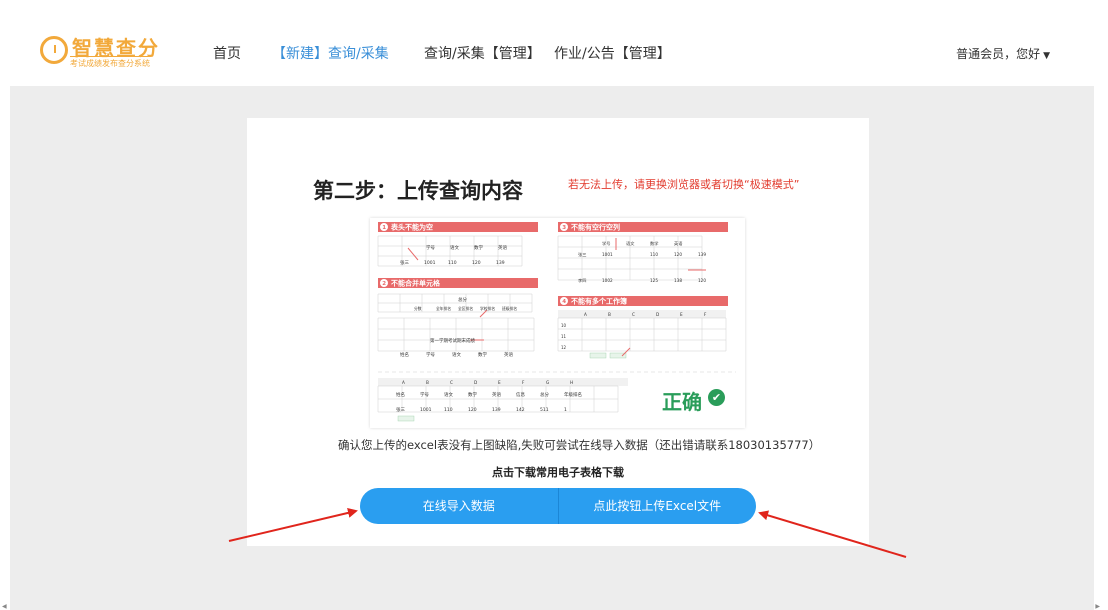 This screenshot has height=610, width=1108. I want to click on correct-cell: 142, so click(520, 410).